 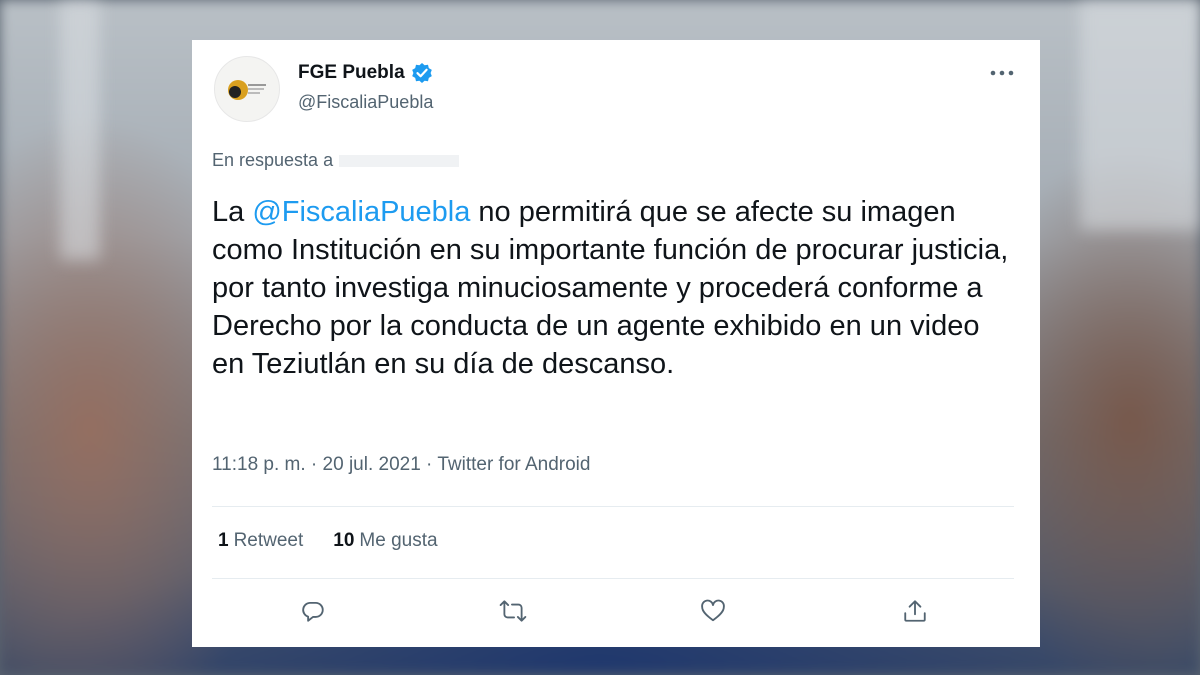 What do you see at coordinates (273, 160) in the screenshot?
I see `reply-prefix: En respuesta a` at bounding box center [273, 160].